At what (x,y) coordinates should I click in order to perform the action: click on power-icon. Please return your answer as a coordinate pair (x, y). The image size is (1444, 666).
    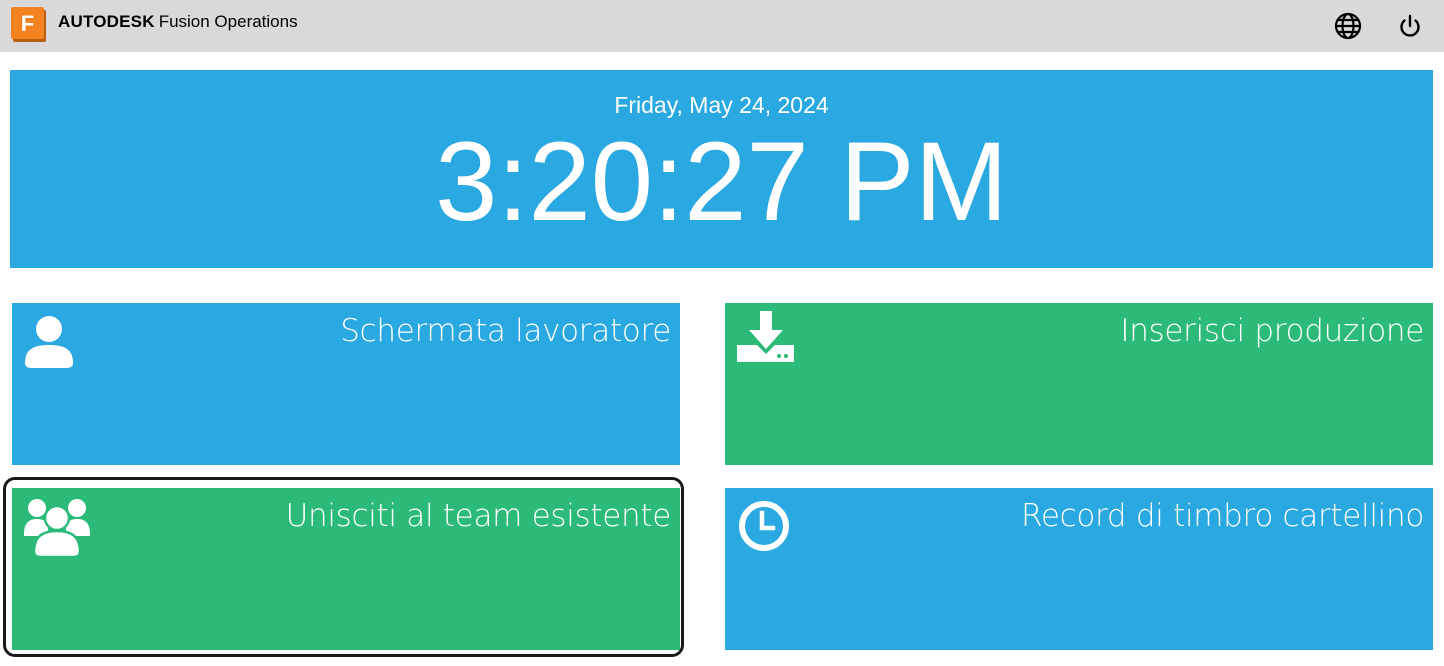
    Looking at the image, I should click on (1410, 26).